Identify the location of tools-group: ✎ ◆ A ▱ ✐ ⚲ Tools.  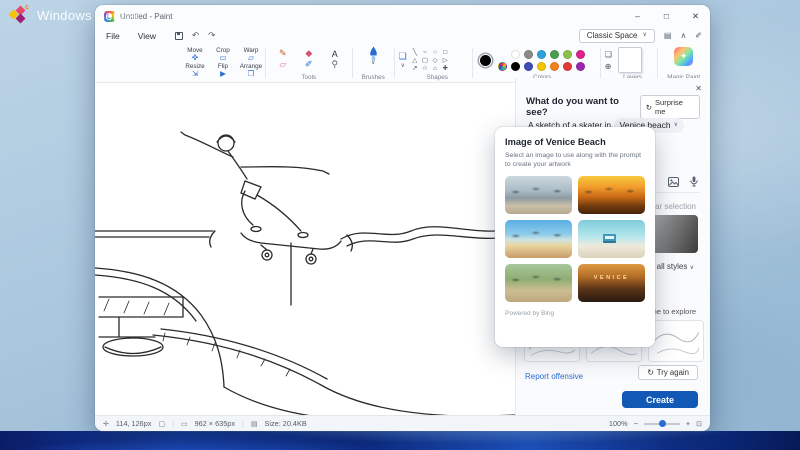
(309, 63).